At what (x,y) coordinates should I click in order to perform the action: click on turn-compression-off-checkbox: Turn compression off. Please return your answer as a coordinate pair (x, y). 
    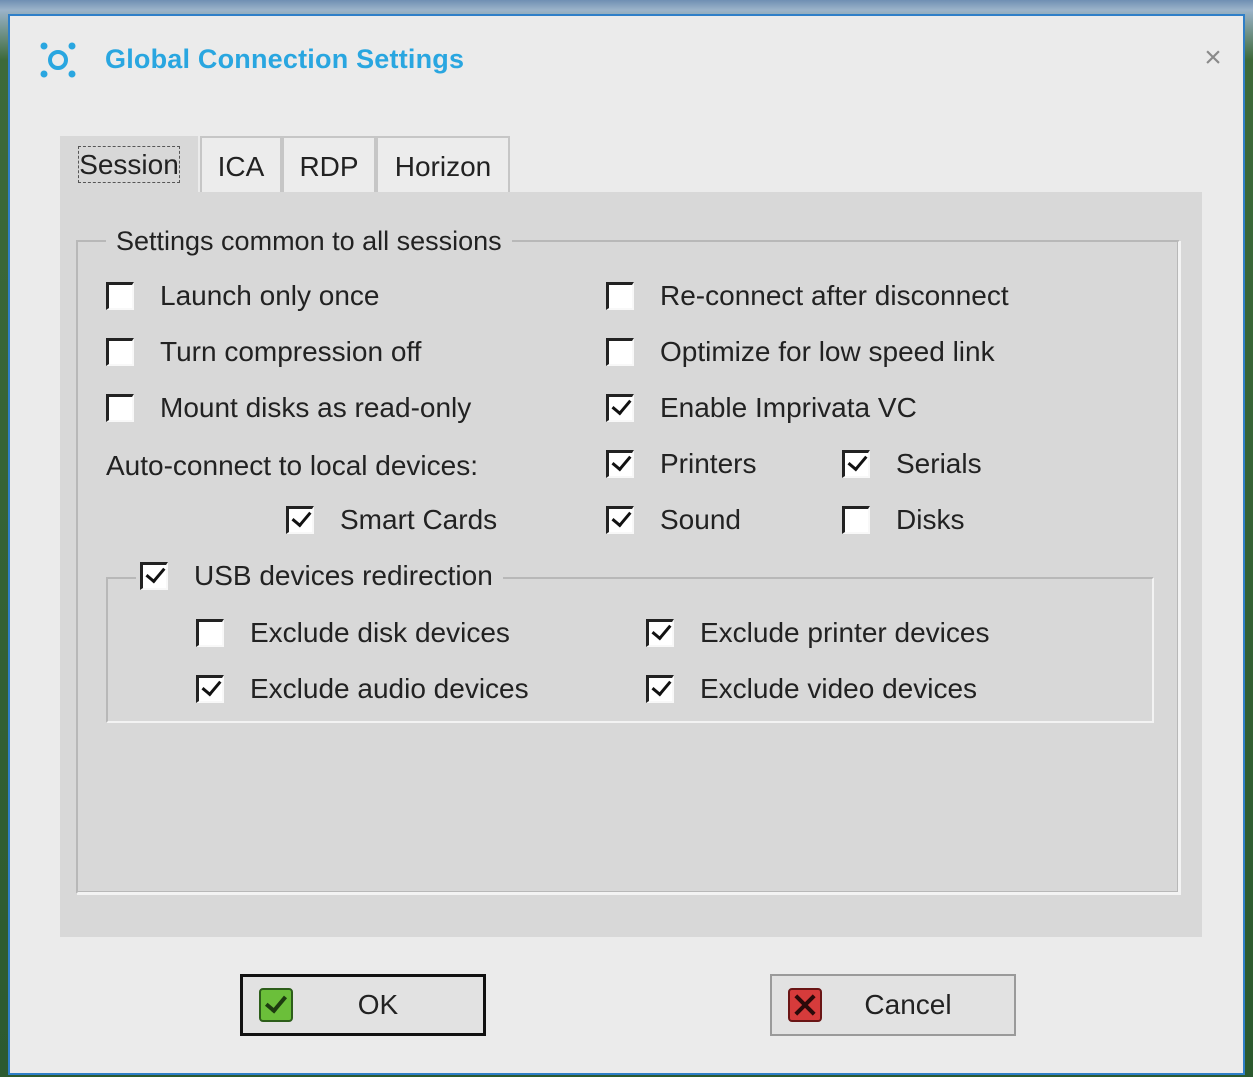
    Looking at the image, I should click on (263, 352).